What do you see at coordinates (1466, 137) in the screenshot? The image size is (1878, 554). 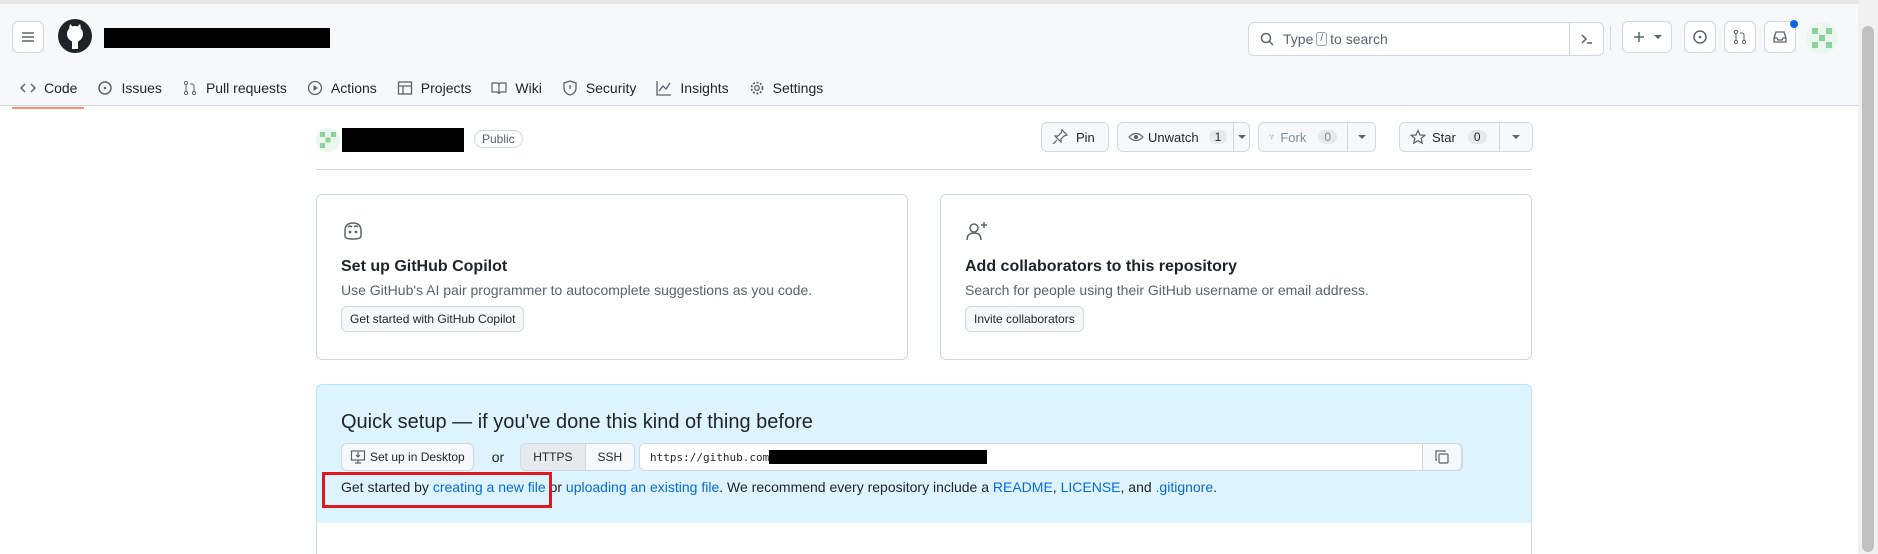 I see `star-button: Star 0` at bounding box center [1466, 137].